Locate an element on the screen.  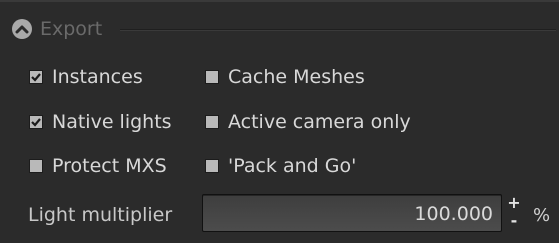
instances-checkbox: Instances is located at coordinates (86, 77).